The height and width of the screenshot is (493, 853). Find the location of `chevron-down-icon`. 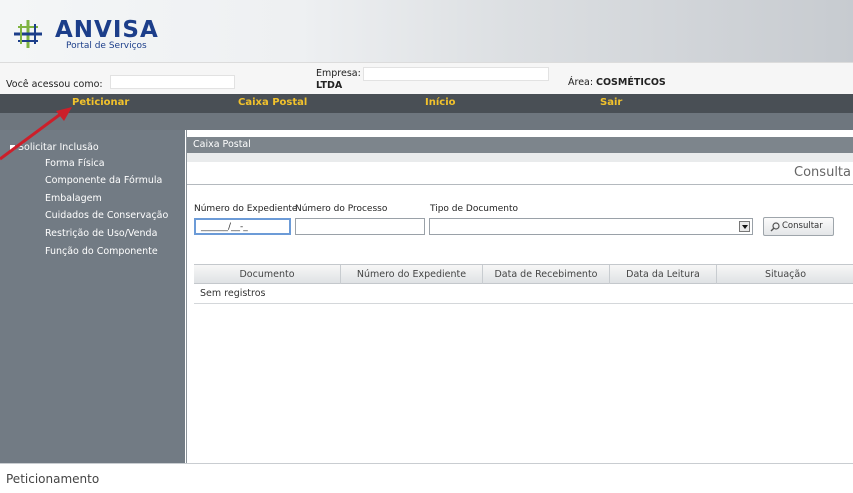

chevron-down-icon is located at coordinates (744, 226).